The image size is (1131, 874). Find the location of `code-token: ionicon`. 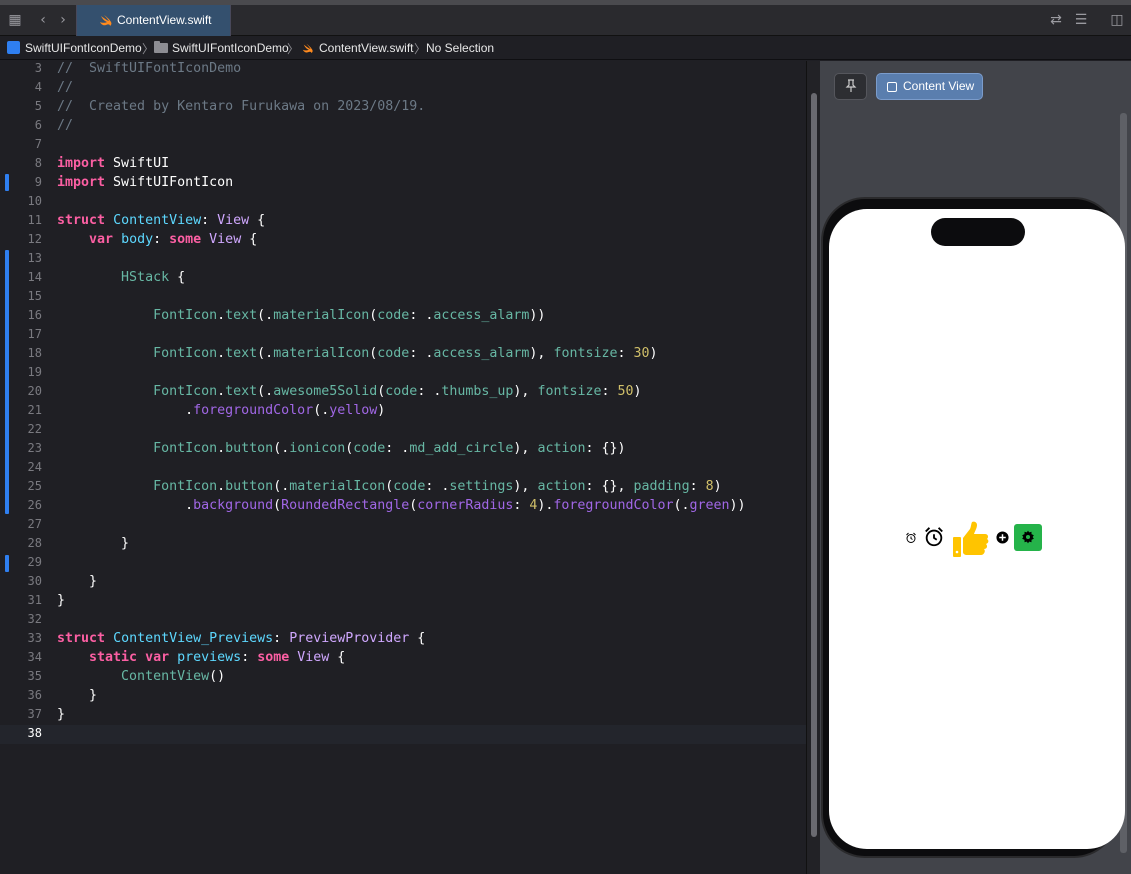

code-token: ionicon is located at coordinates (317, 448).